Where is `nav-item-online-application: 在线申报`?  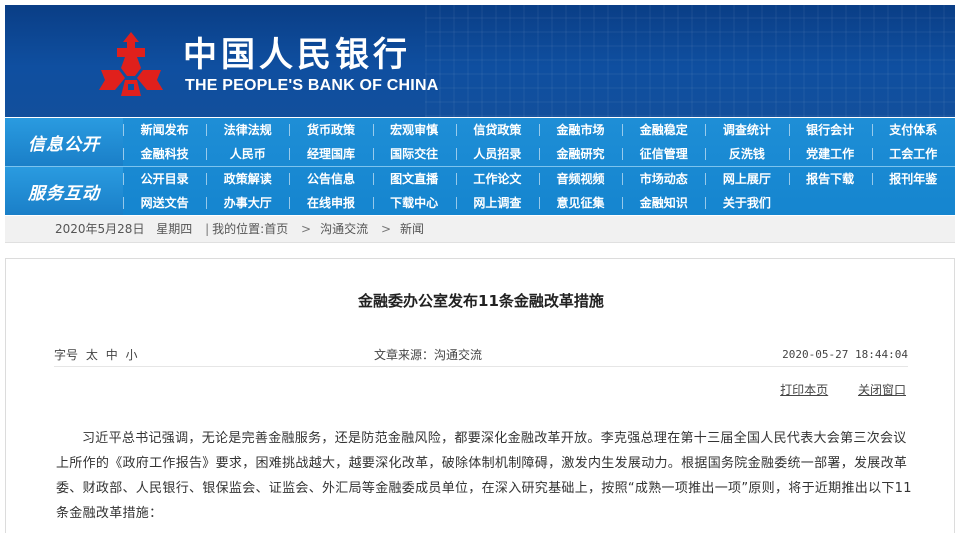 nav-item-online-application: 在线申报 is located at coordinates (330, 203).